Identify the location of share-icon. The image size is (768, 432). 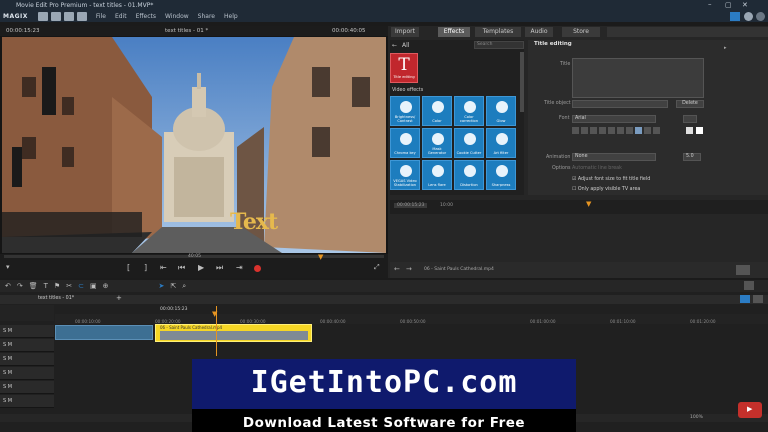
(735, 16).